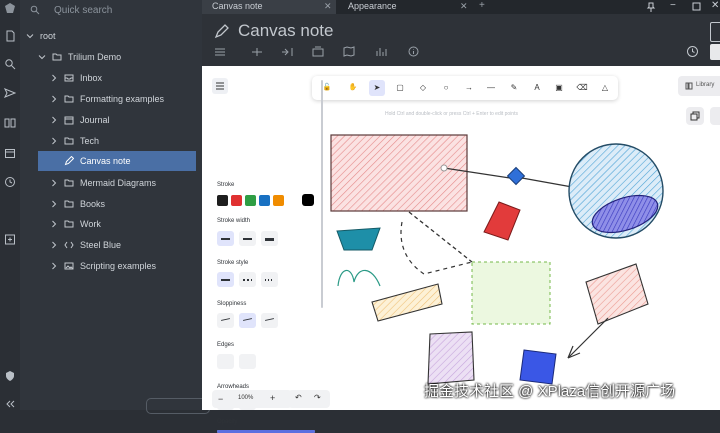 The image size is (720, 433). What do you see at coordinates (413, 51) in the screenshot?
I see `info-icon` at bounding box center [413, 51].